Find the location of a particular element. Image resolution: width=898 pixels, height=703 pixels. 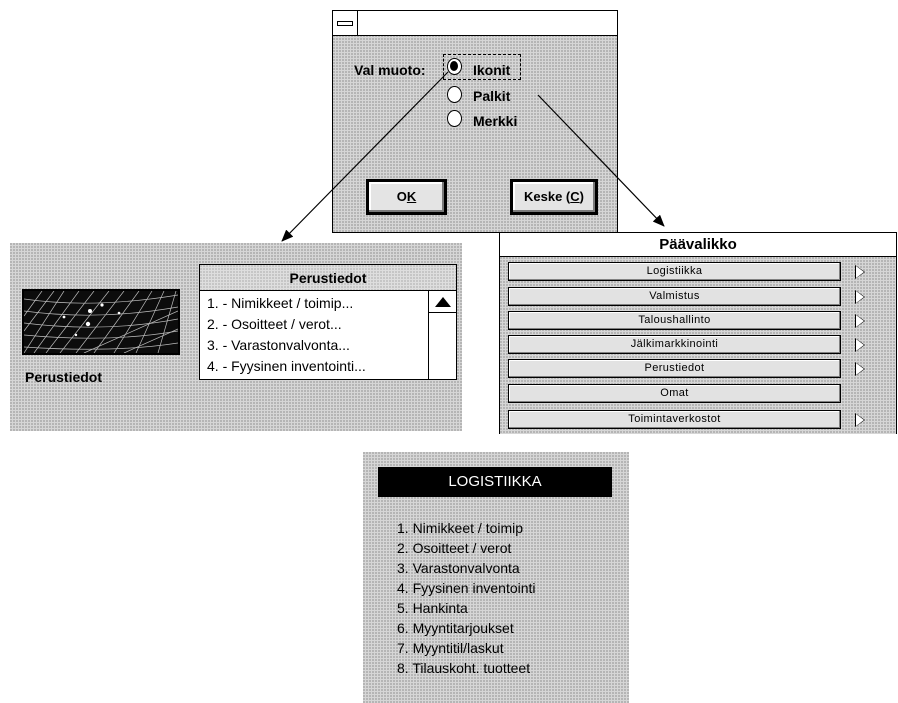

dialog-titlebar is located at coordinates (475, 23).